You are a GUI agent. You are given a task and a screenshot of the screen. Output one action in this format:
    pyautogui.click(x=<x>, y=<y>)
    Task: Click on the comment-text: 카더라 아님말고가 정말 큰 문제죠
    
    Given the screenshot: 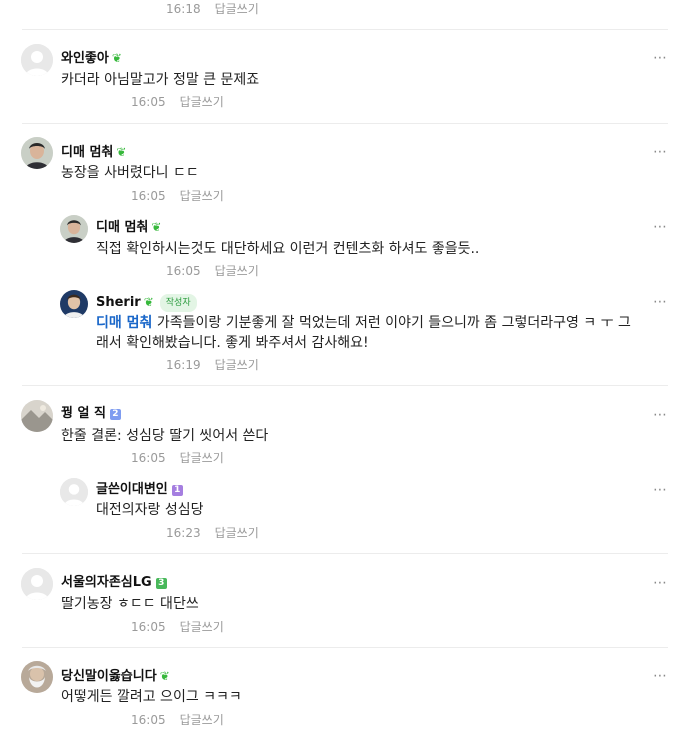 What is the action you would take?
    pyautogui.click(x=160, y=80)
    